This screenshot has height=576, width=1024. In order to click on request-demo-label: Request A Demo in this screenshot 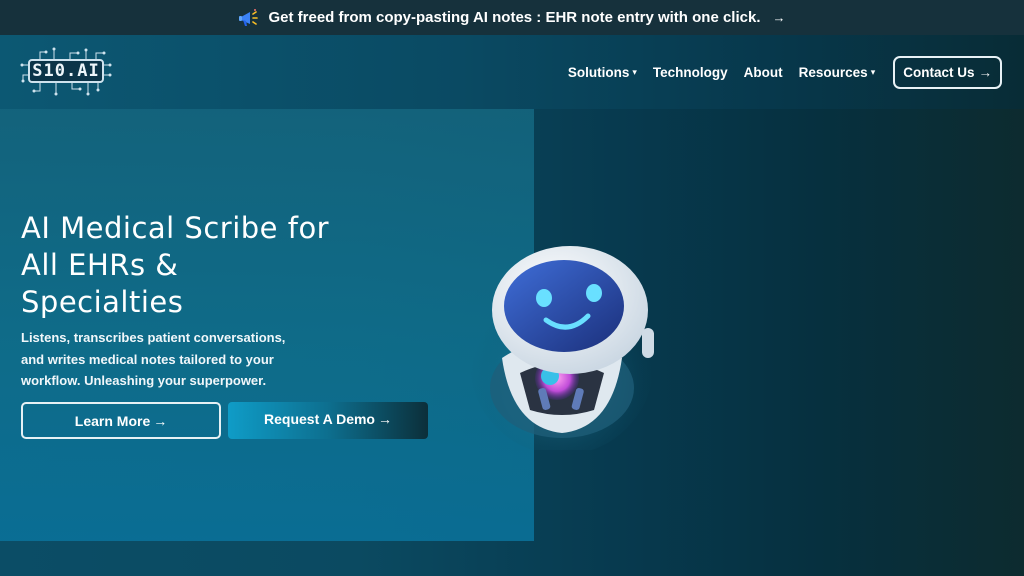, I will do `click(319, 418)`.